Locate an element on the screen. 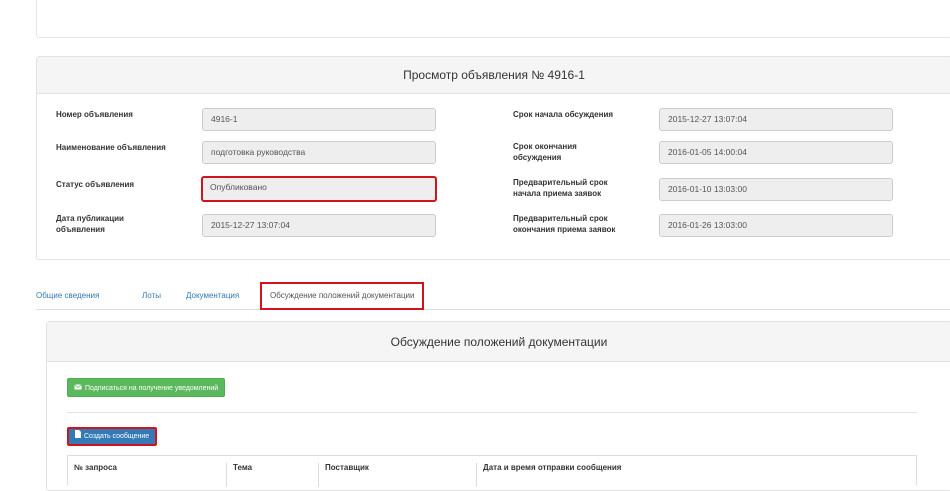 The width and height of the screenshot is (950, 491). column-header-supplier: Поставщик is located at coordinates (397, 475).